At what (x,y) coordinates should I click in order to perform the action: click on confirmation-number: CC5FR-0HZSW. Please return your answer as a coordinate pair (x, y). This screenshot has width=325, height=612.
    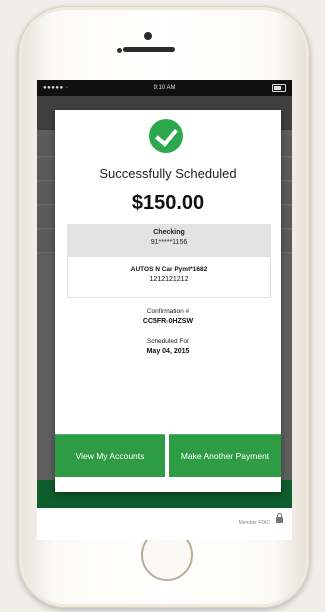
    Looking at the image, I should click on (168, 321).